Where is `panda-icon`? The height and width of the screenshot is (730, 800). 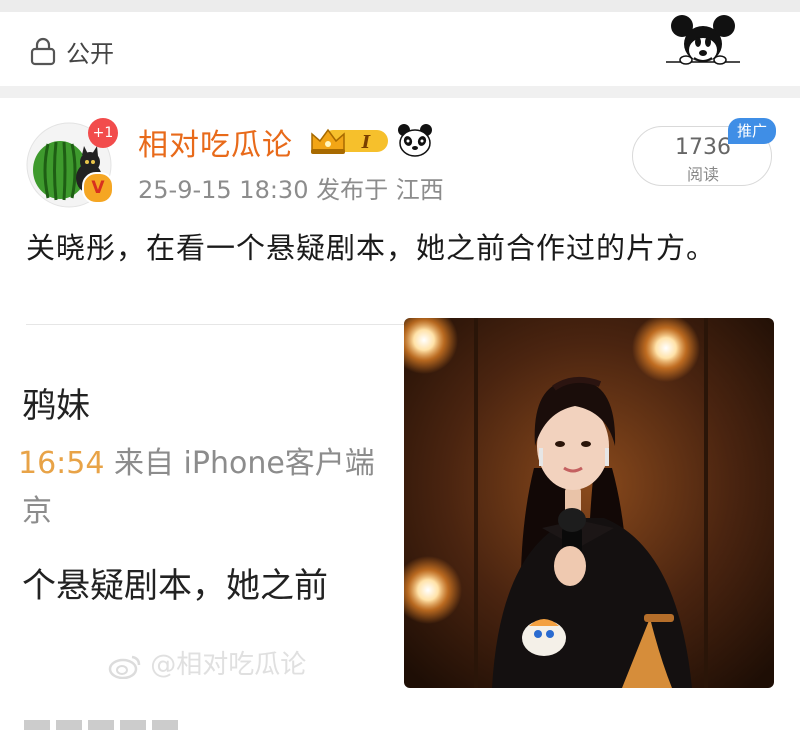
panda-icon is located at coordinates (415, 140).